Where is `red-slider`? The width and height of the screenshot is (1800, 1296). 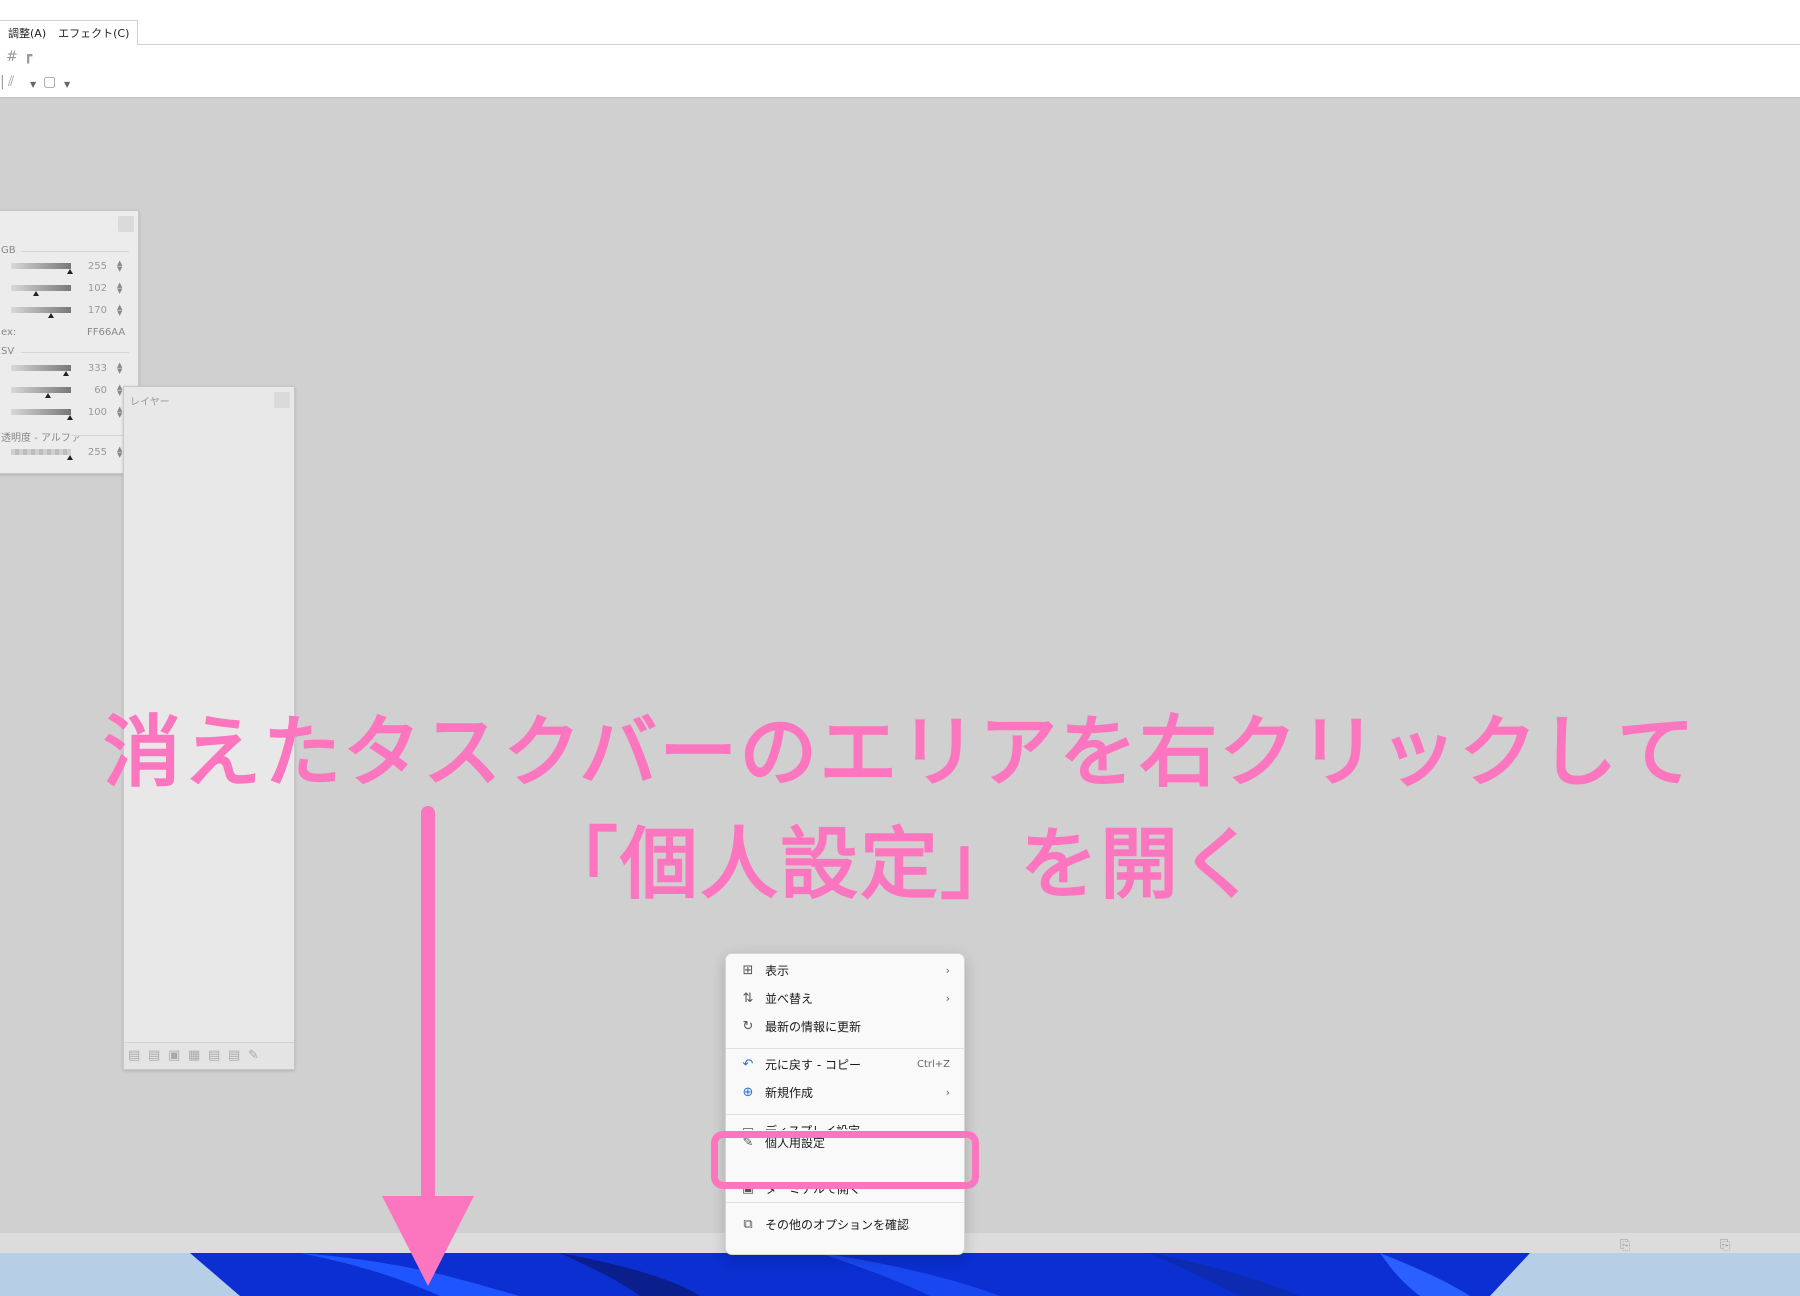
red-slider is located at coordinates (42, 268).